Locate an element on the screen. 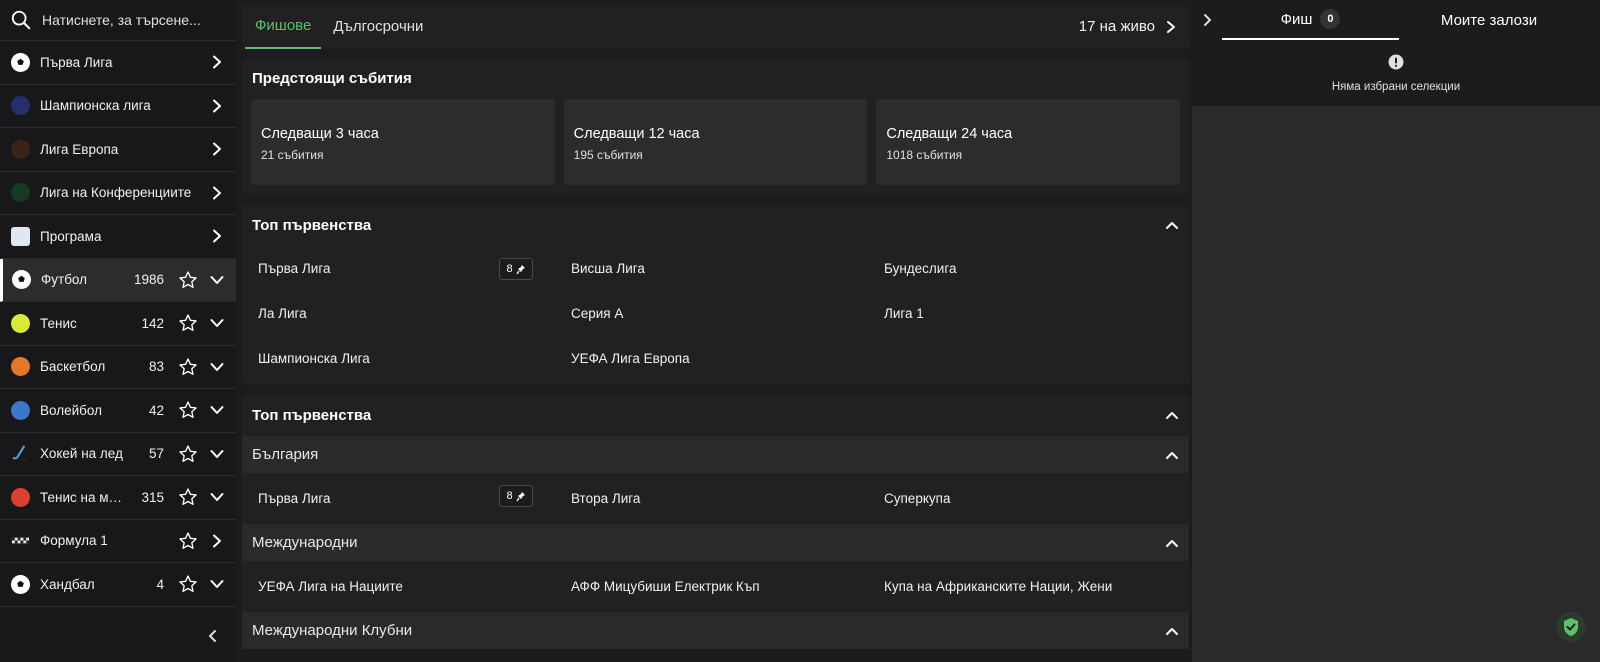  league-link: Серия А is located at coordinates (711, 313).